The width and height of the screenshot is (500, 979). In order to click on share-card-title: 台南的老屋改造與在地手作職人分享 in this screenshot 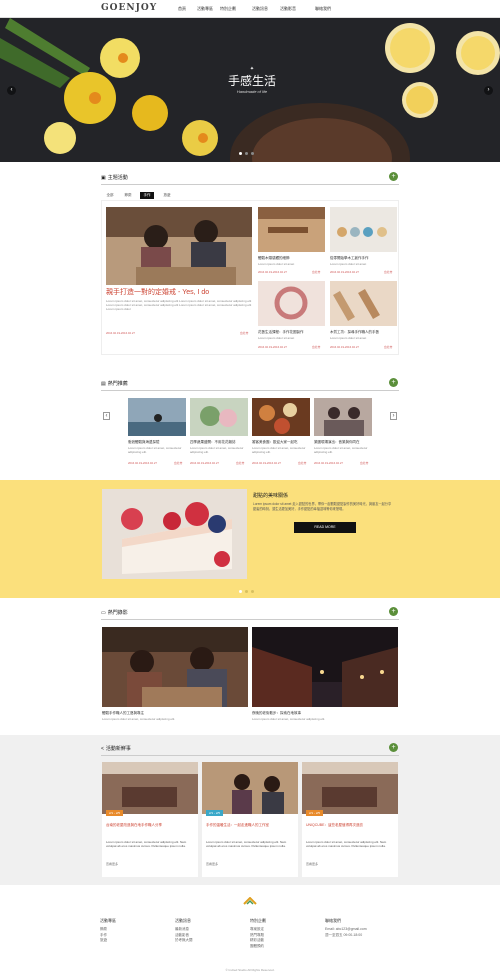, I will do `click(150, 825)`.